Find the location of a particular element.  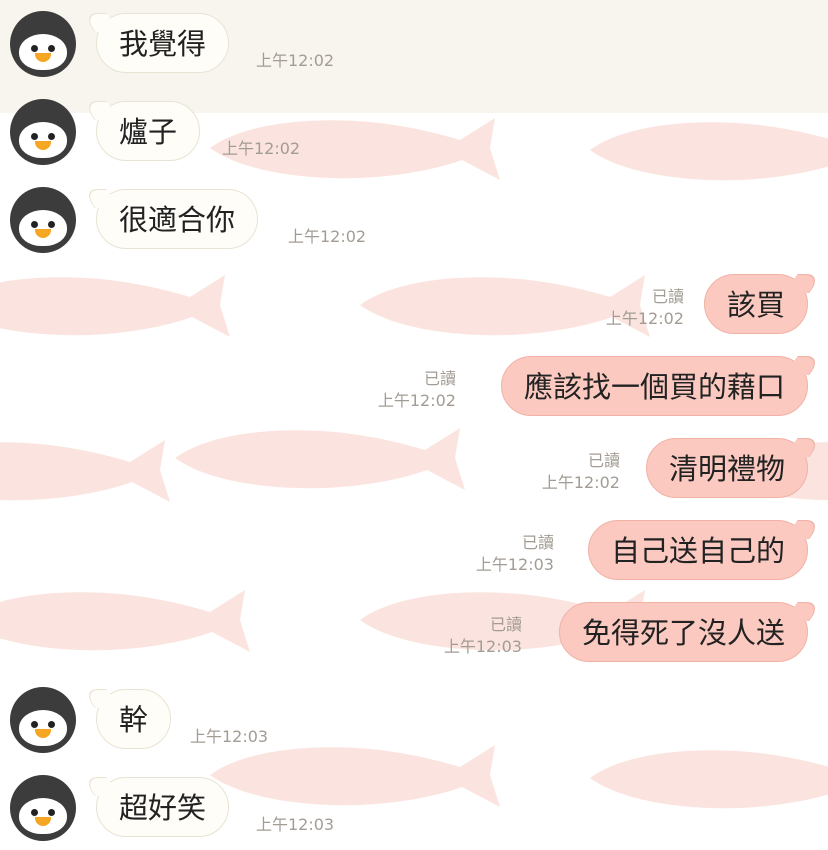

incoming-message-bubble: 很適合你 is located at coordinates (177, 219).